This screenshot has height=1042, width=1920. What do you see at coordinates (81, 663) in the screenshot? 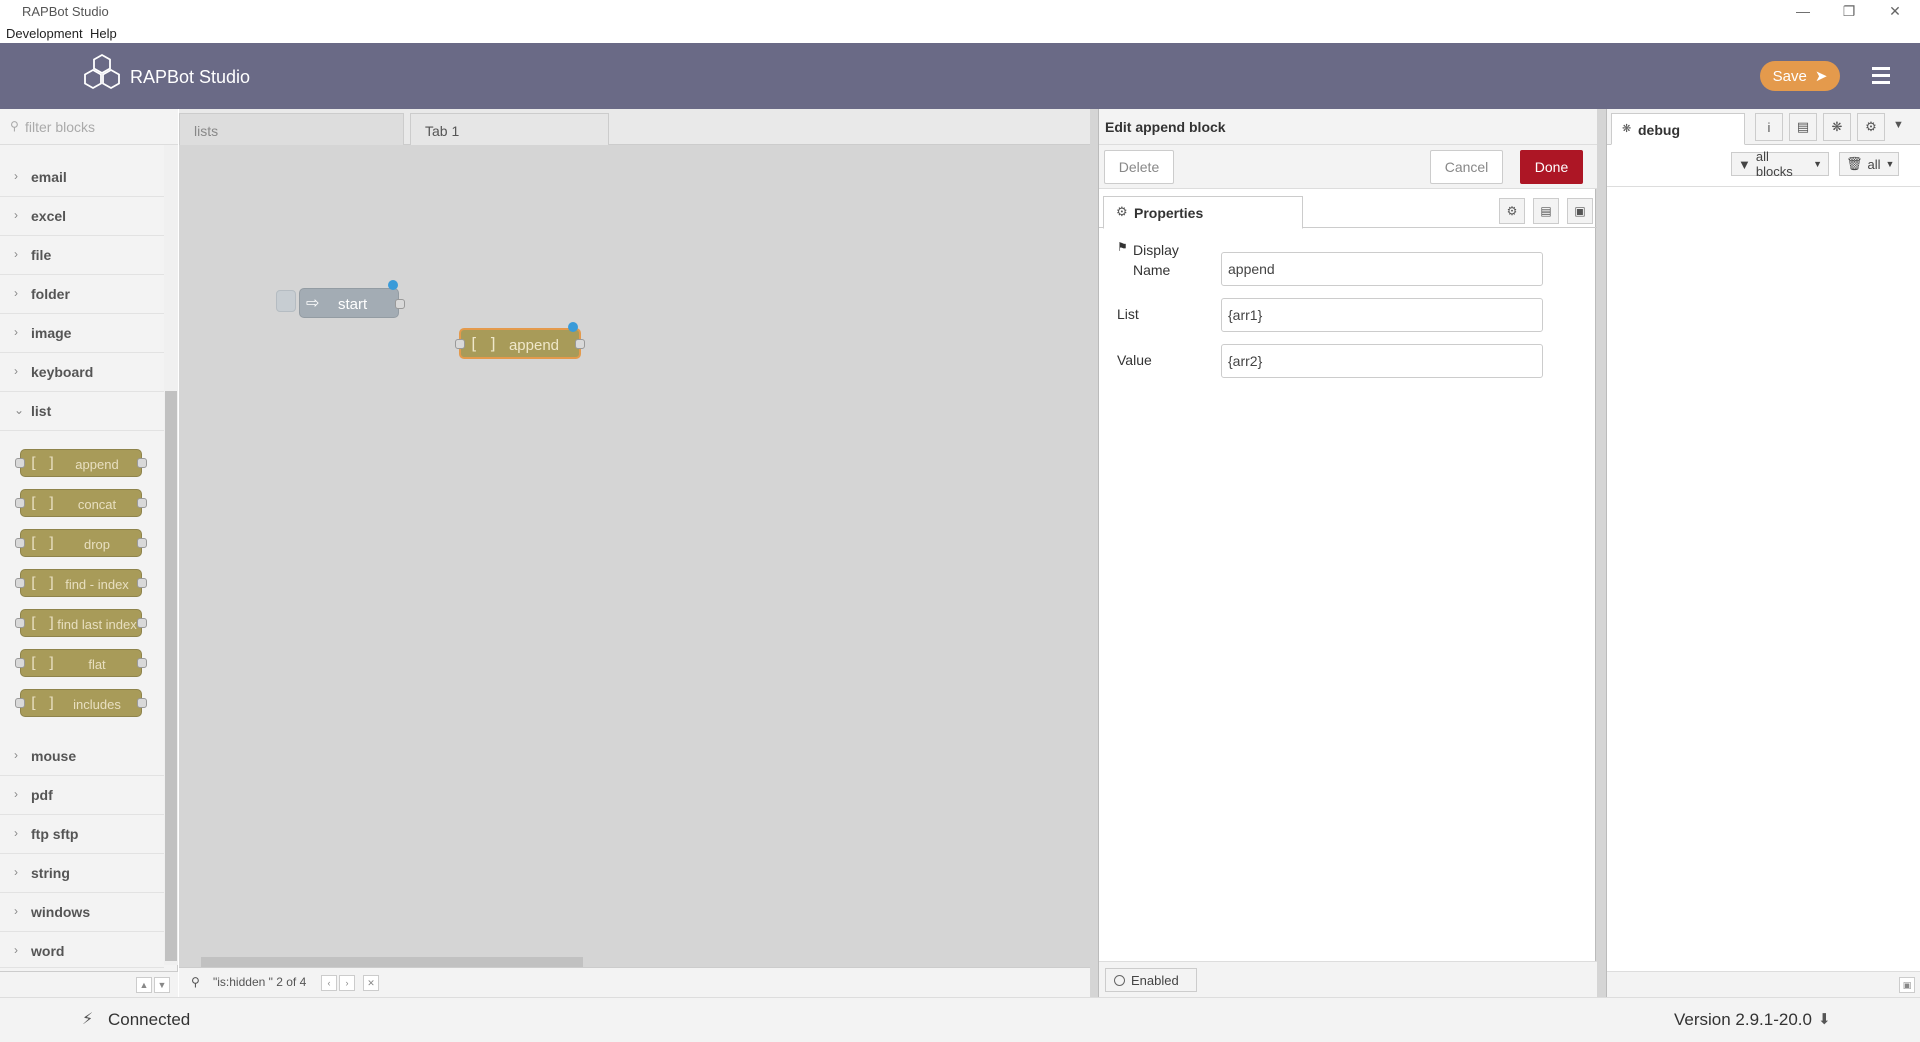
I see `palette-block-flat: [ ] flat` at bounding box center [81, 663].